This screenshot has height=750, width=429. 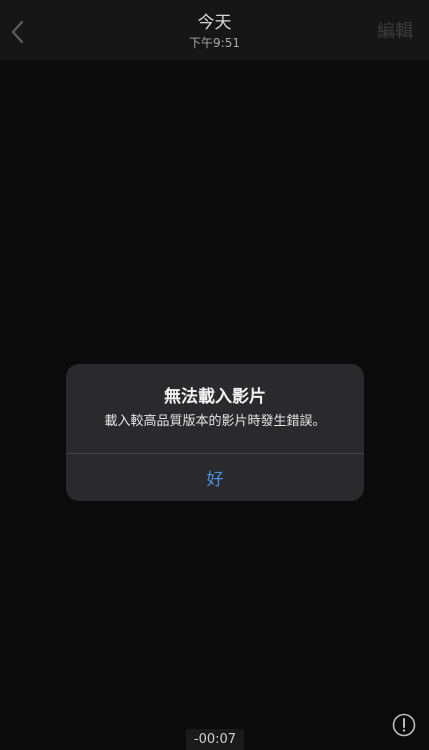 What do you see at coordinates (215, 432) in the screenshot?
I see `error-alert-dialog: 無法載入影片 載入較高品質版本的影片時發生錯誤。 好` at bounding box center [215, 432].